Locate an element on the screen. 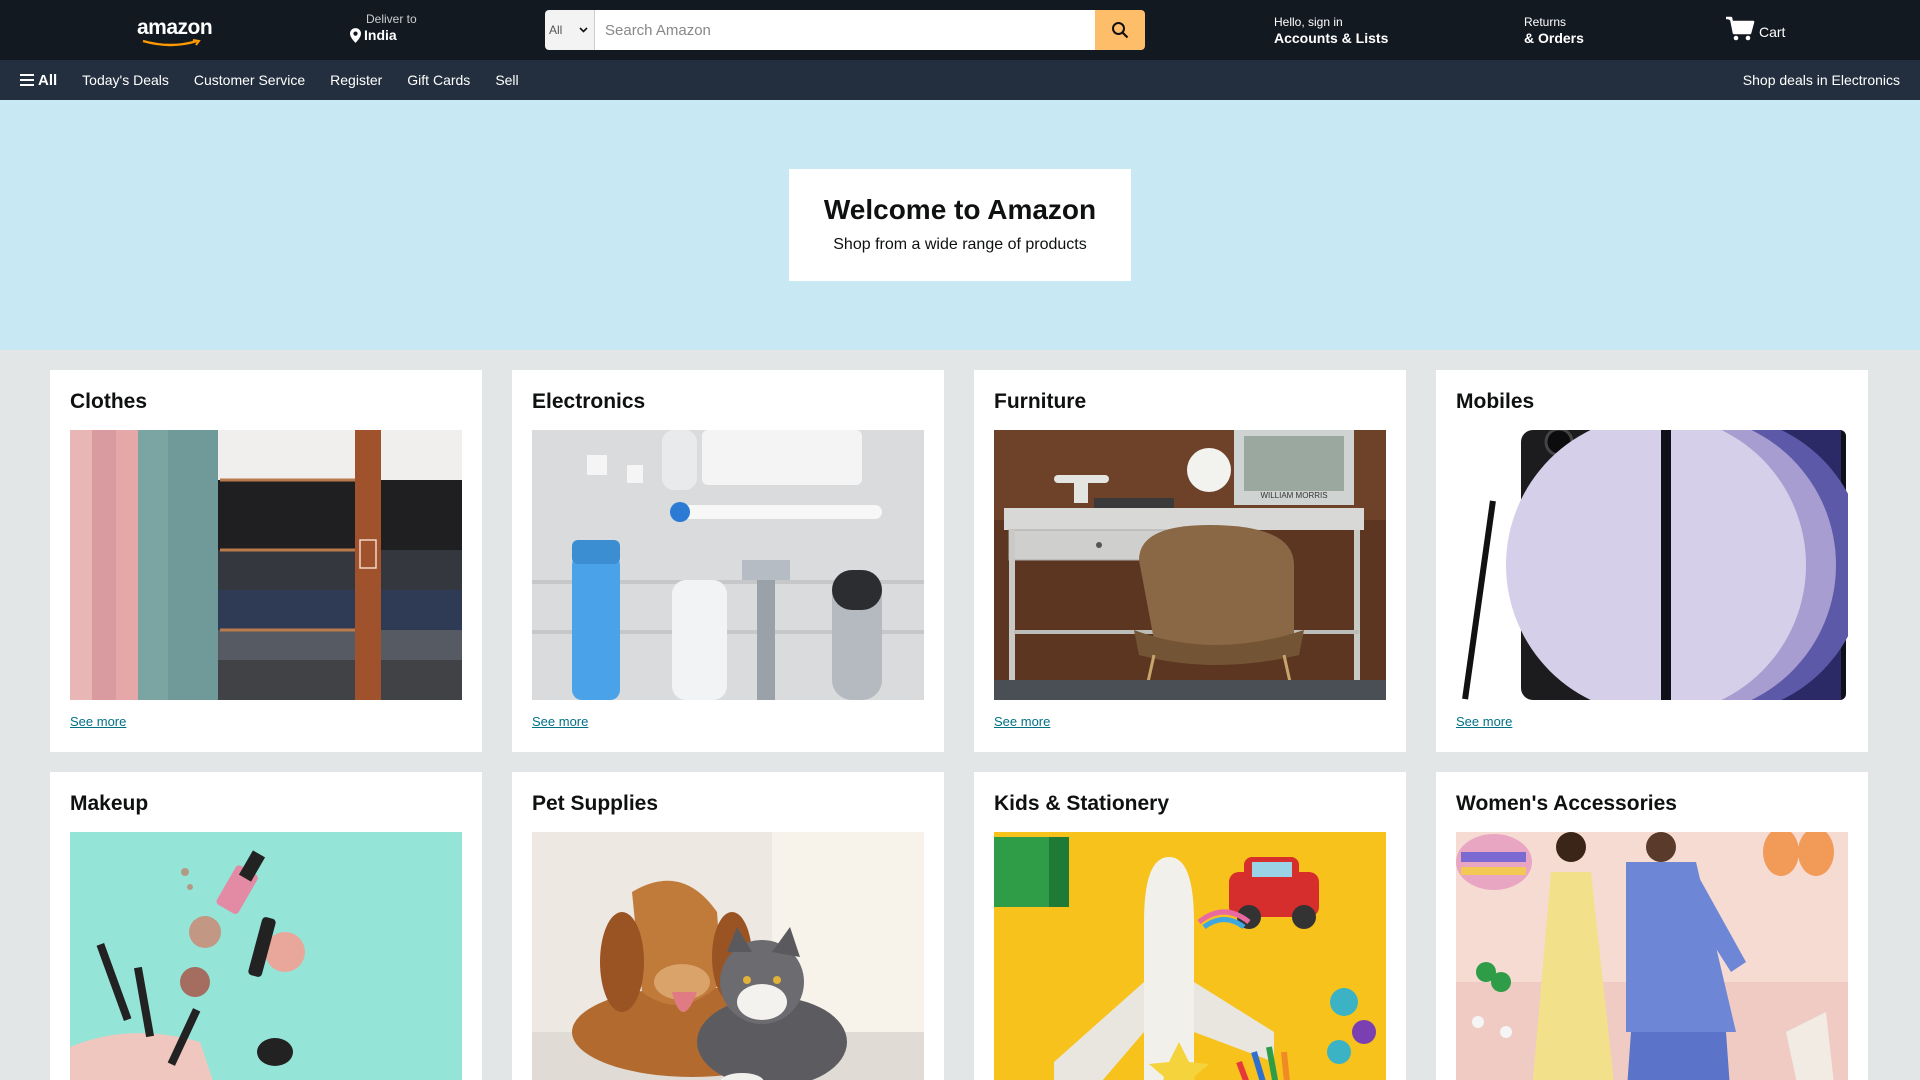 This screenshot has width=1920, height=1080. category-card-womens-accessories: Women's Accessories is located at coordinates (1652, 926).